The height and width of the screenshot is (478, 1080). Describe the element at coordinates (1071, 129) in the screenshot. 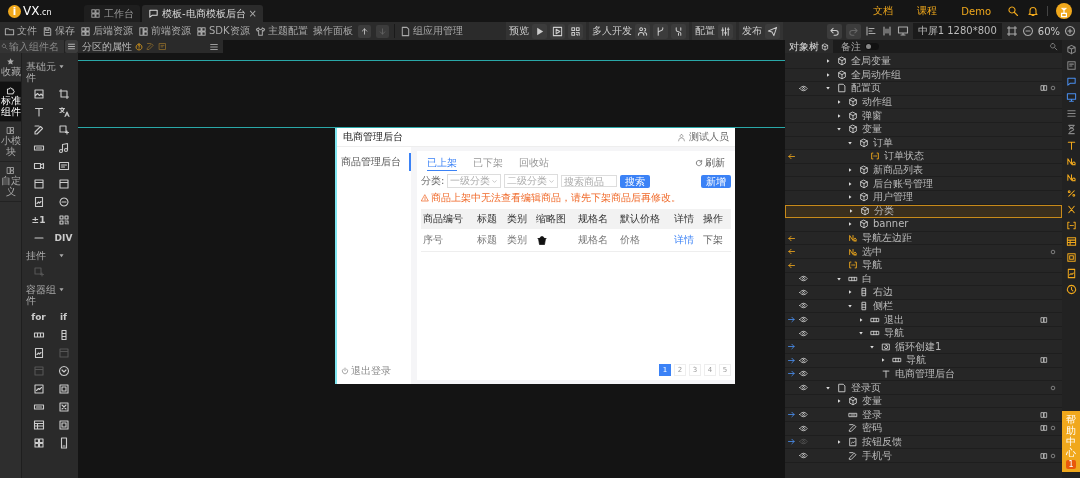

I see `hourglass-icon` at that location.